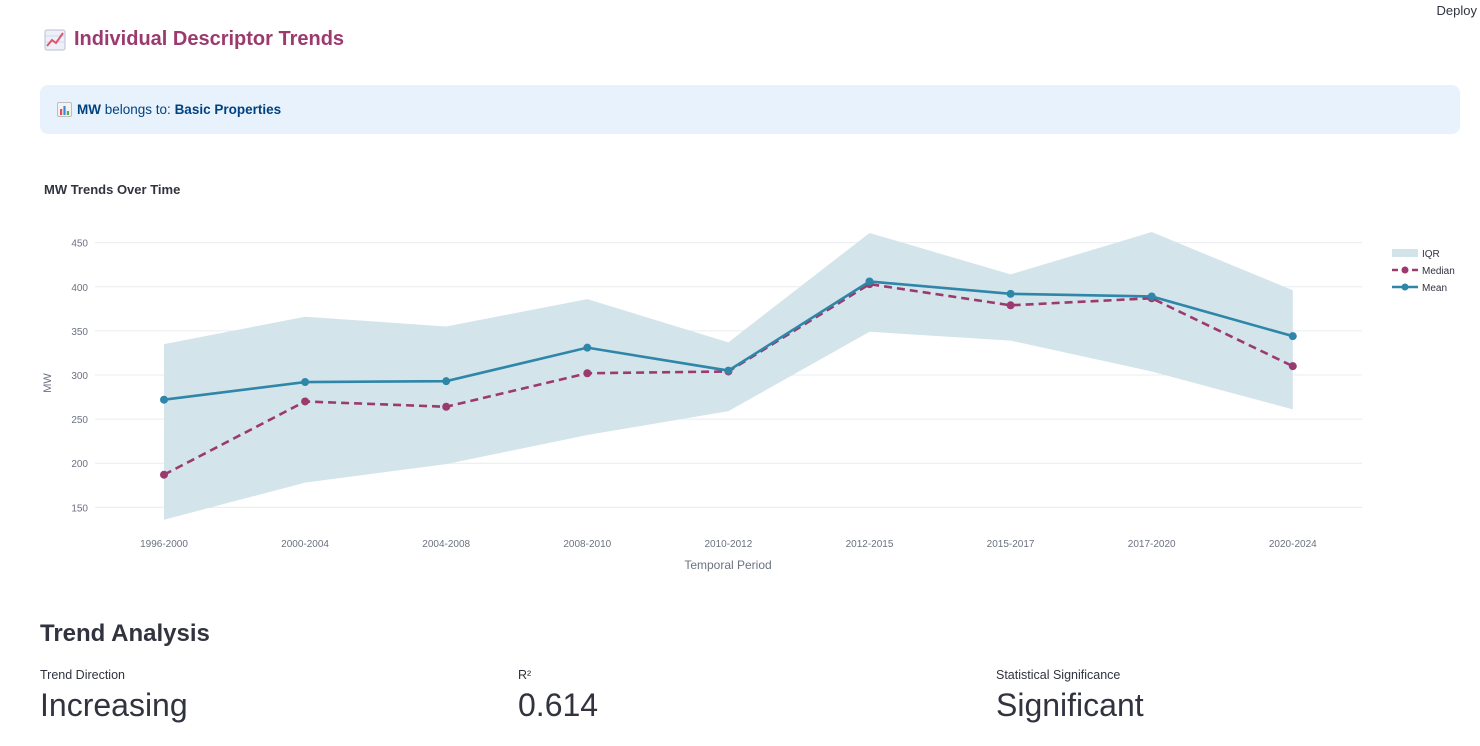 This screenshot has width=1480, height=746. I want to click on metric-value: Increasing, so click(114, 705).